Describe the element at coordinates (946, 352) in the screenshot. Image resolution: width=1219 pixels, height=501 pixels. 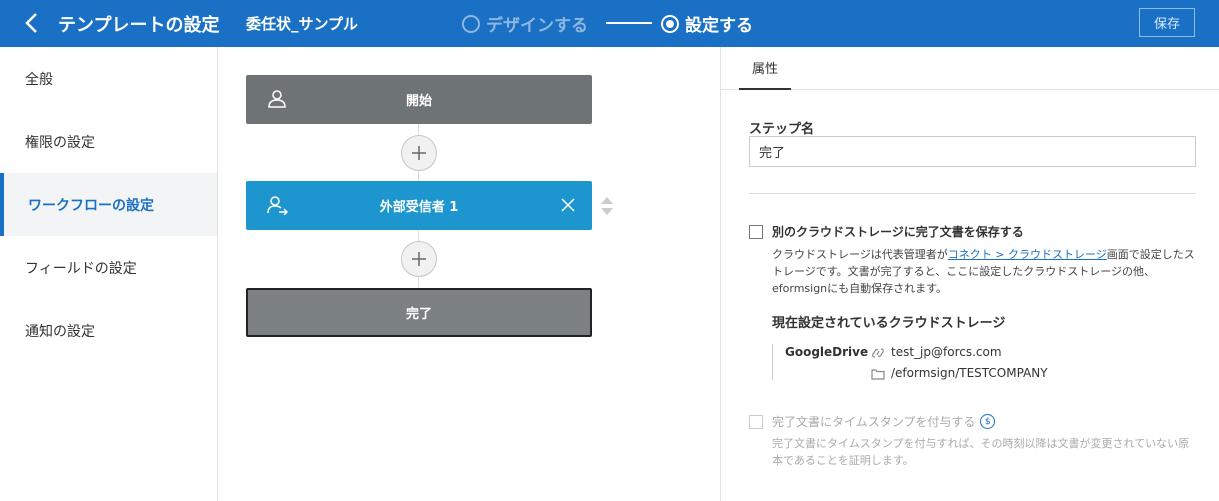
I see `storage-account: test_jp@forcs.com` at that location.